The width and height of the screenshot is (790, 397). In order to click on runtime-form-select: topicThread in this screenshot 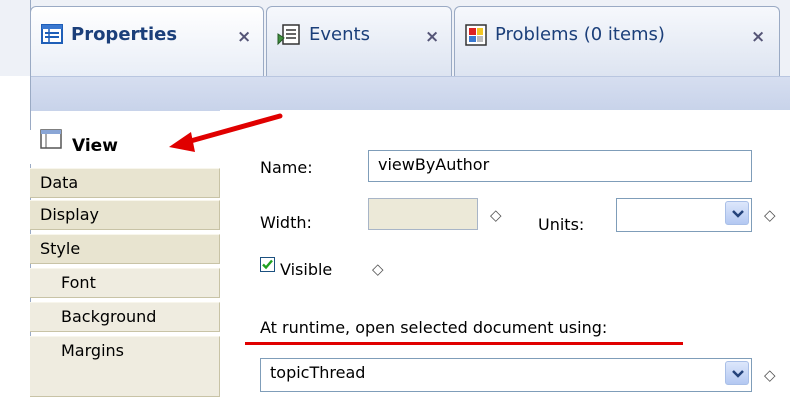, I will do `click(506, 375)`.